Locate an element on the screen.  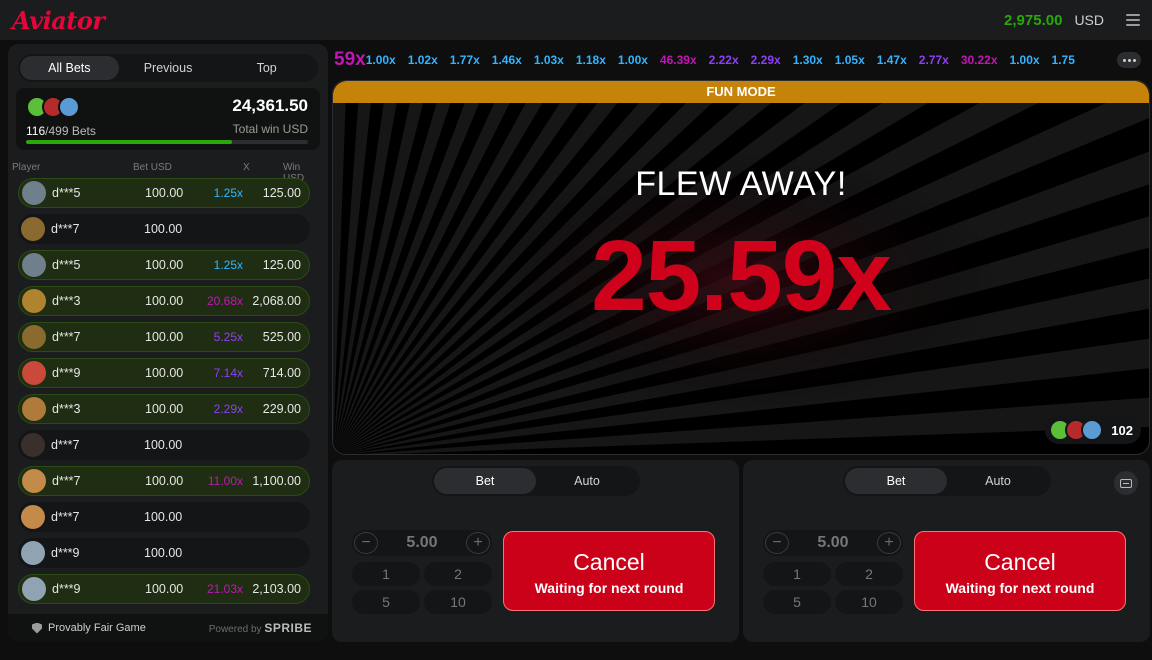
table-row: d***3 100.00 2.29x 229.00 is located at coordinates (164, 409).